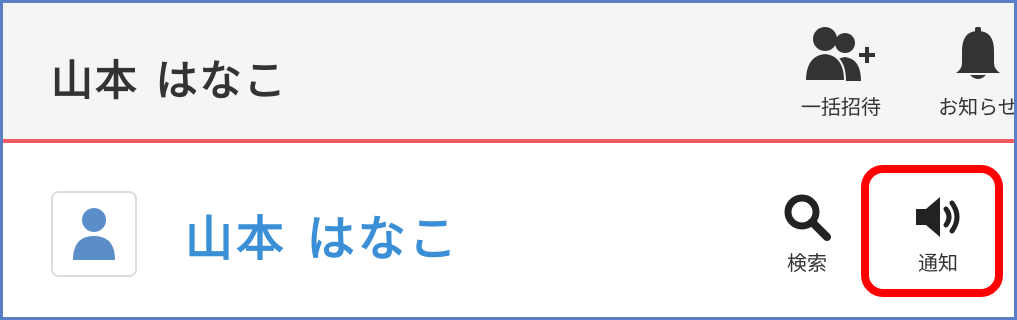  I want to click on announcements-button: お知らせ, so click(970, 72).